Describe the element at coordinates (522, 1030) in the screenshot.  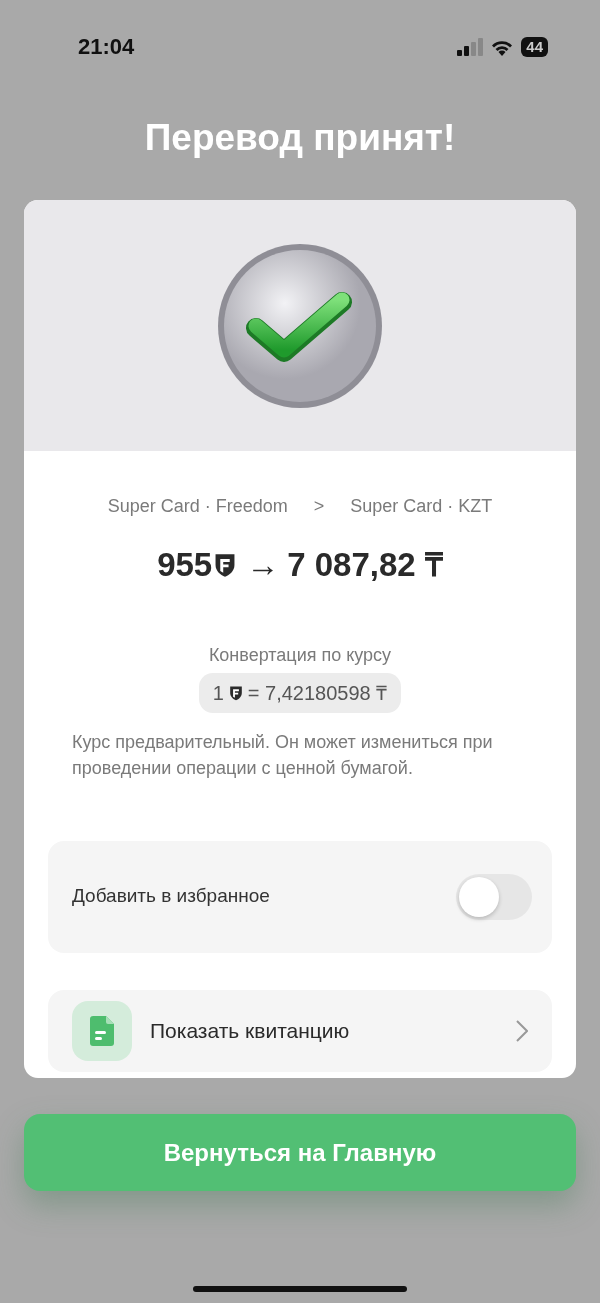
I see `chevron-right-icon` at that location.